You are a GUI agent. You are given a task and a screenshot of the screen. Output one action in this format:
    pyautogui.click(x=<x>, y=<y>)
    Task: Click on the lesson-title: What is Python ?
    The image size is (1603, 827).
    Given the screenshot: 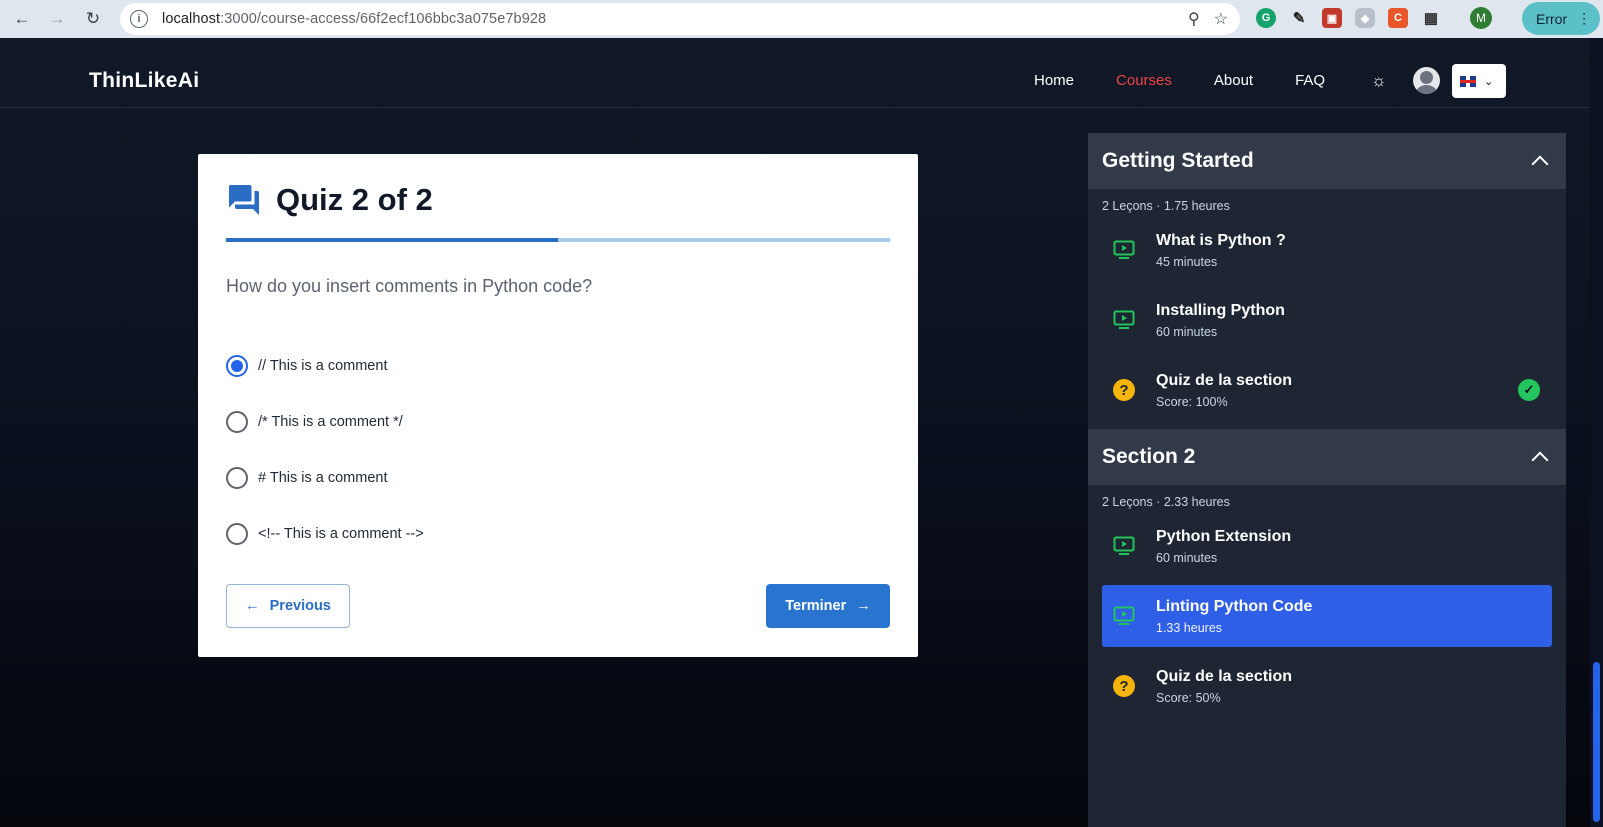 What is the action you would take?
    pyautogui.click(x=1221, y=240)
    